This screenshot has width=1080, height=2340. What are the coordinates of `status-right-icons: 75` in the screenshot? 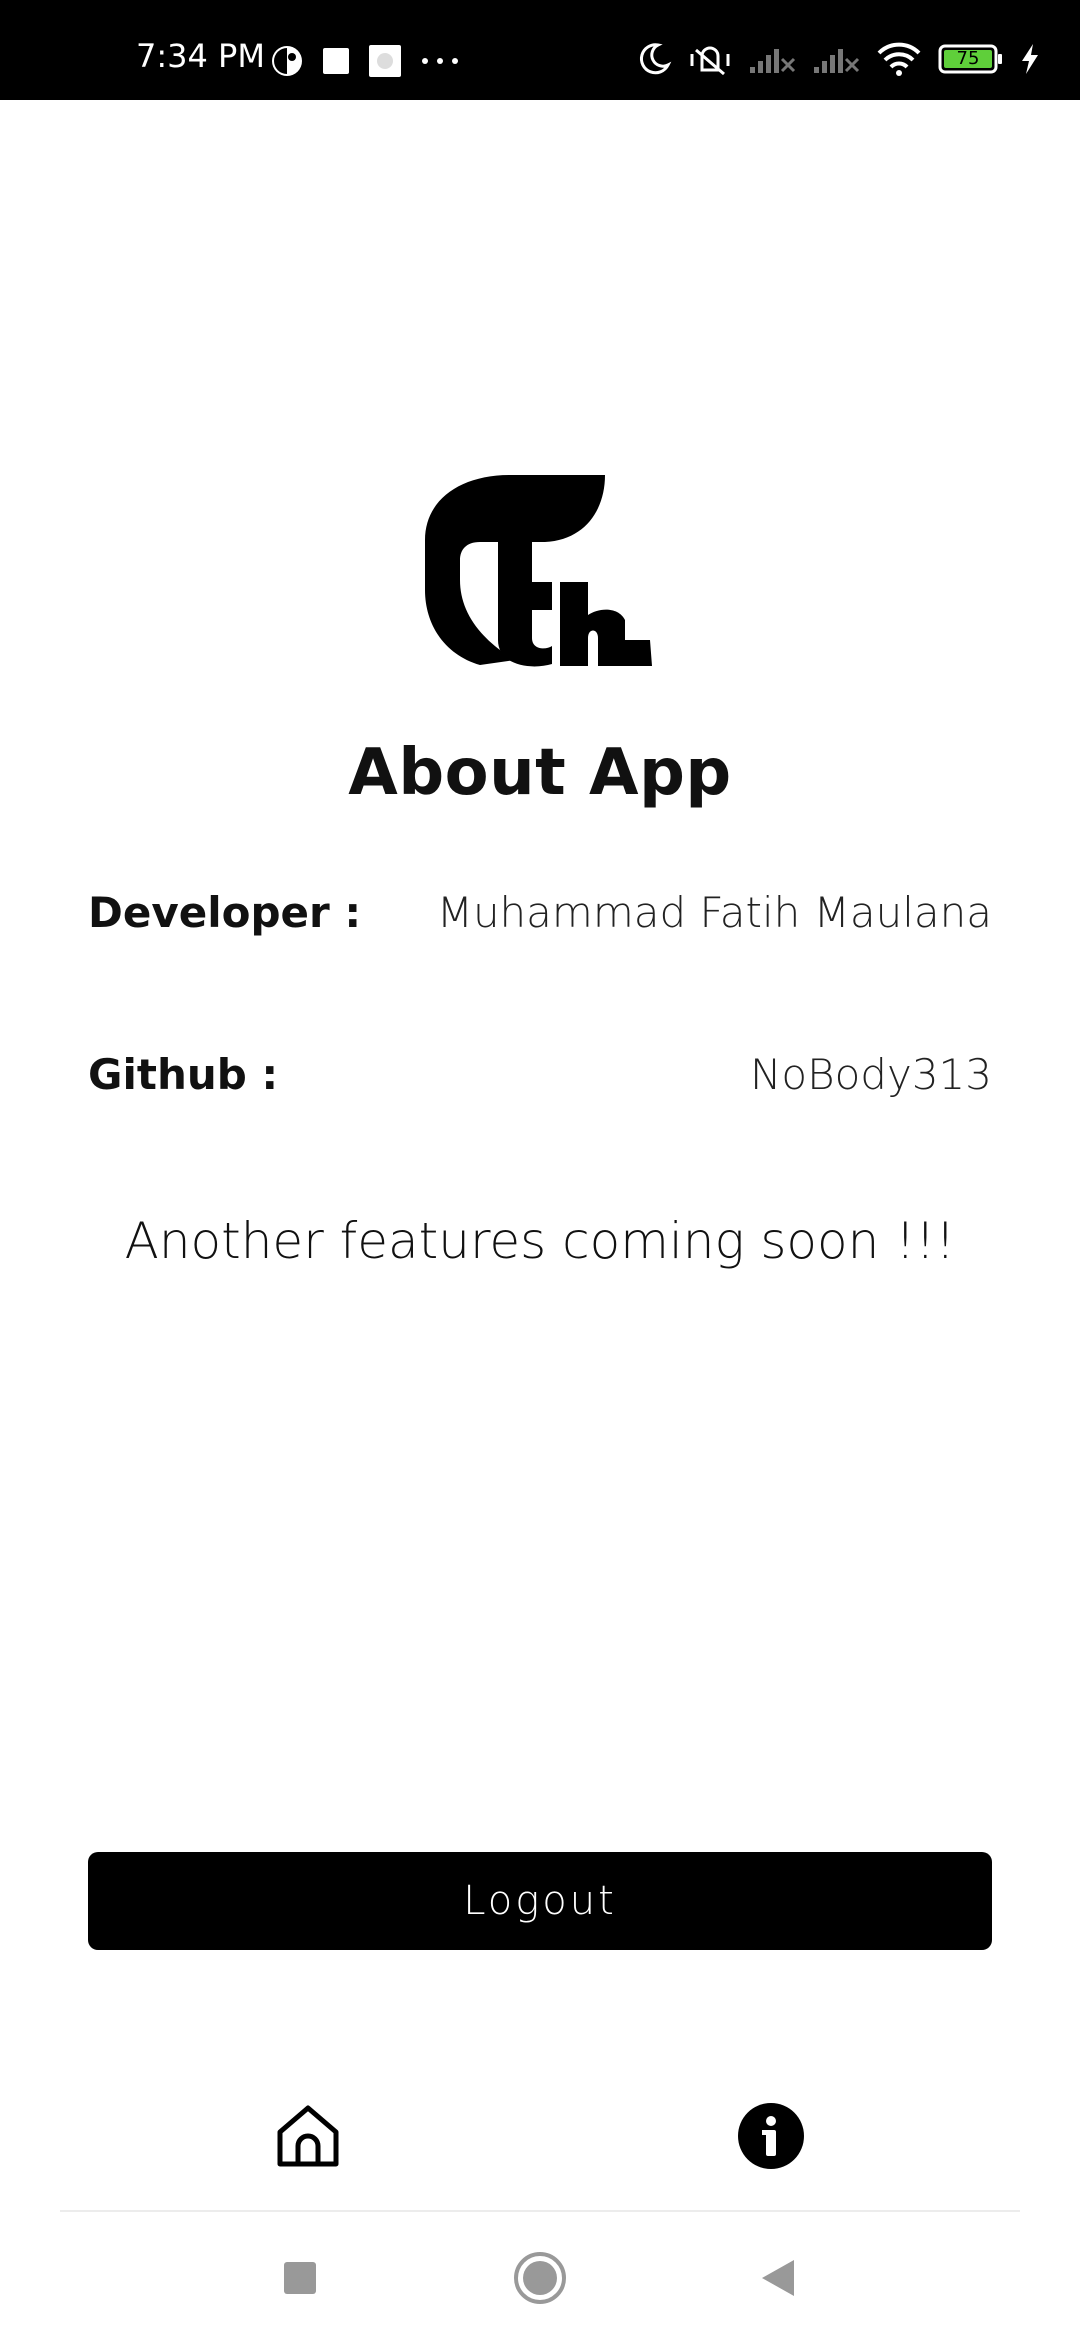 It's located at (838, 59).